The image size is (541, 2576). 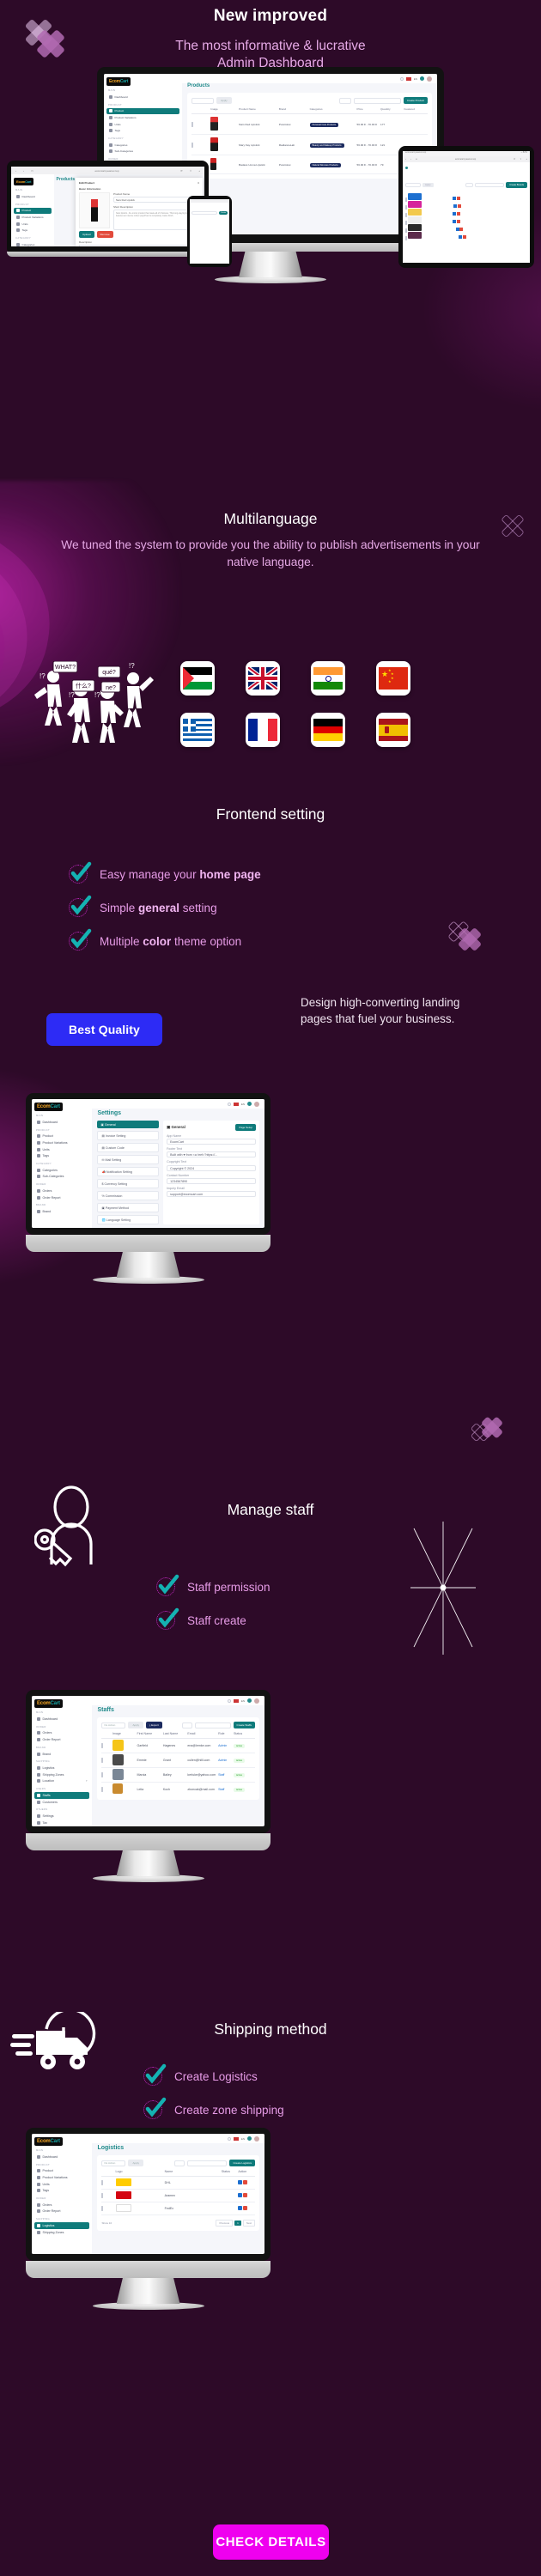 I want to click on menu-item: Categories, so click(x=209, y=227).